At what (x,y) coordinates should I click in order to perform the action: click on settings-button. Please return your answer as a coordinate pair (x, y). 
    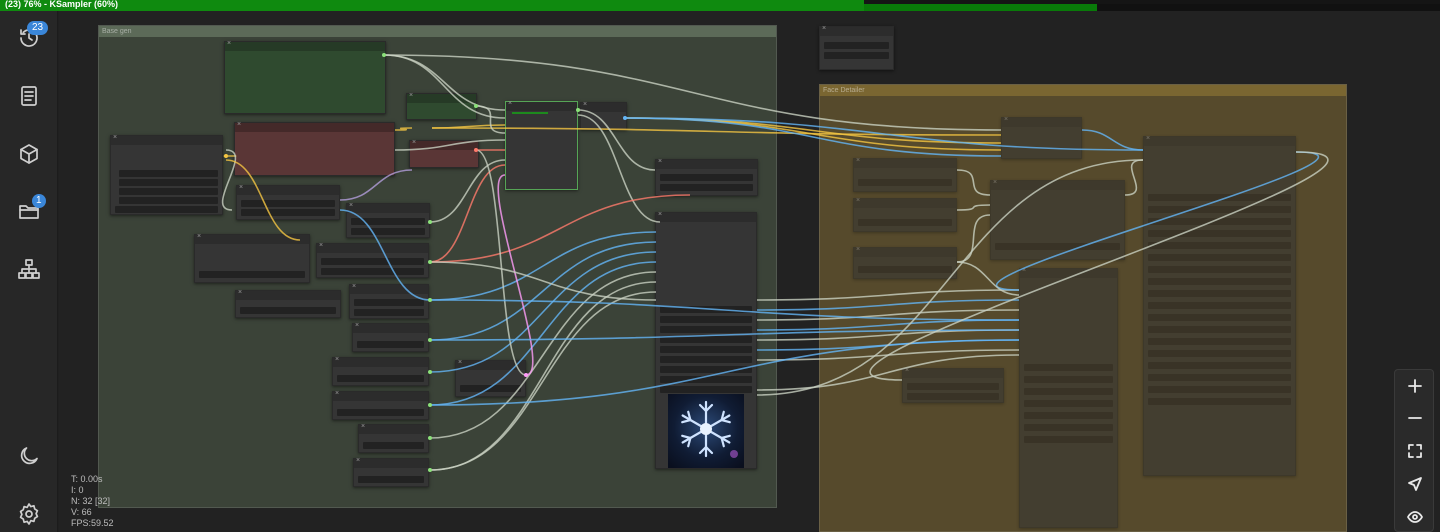
    Looking at the image, I should click on (29, 514).